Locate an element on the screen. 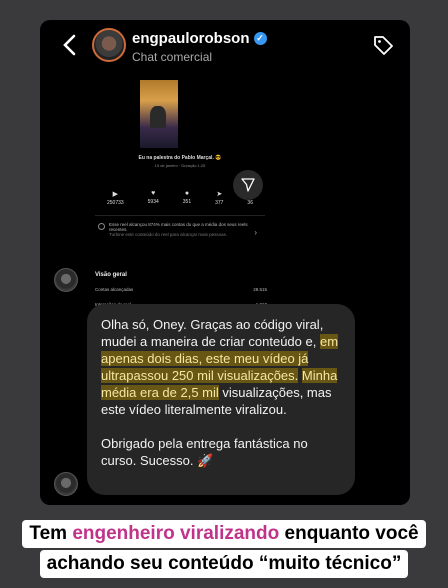 Image resolution: width=448 pixels, height=588 pixels. post-date: 15 de janeiro · Duração 1:25 is located at coordinates (180, 165).